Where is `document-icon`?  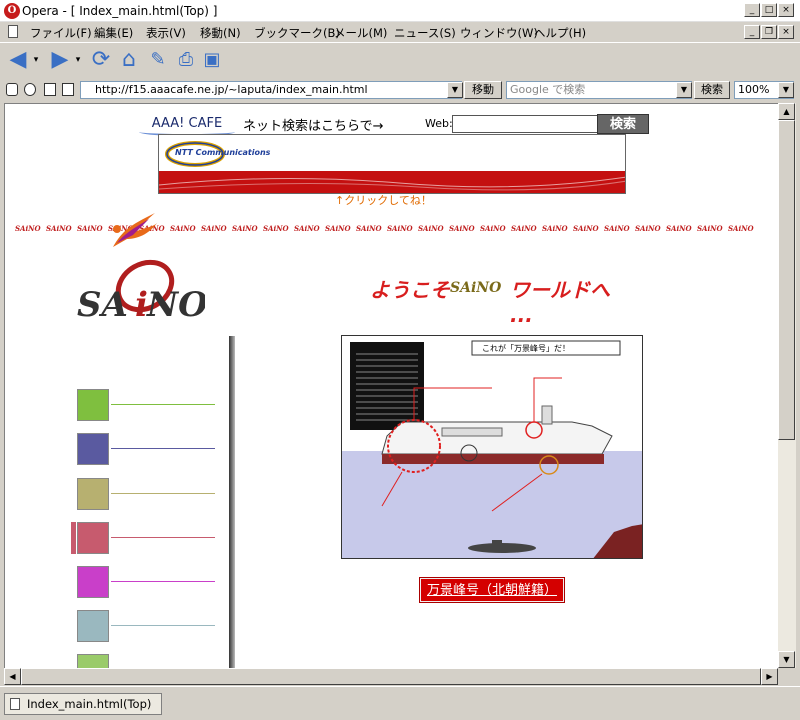
document-icon is located at coordinates (13, 31).